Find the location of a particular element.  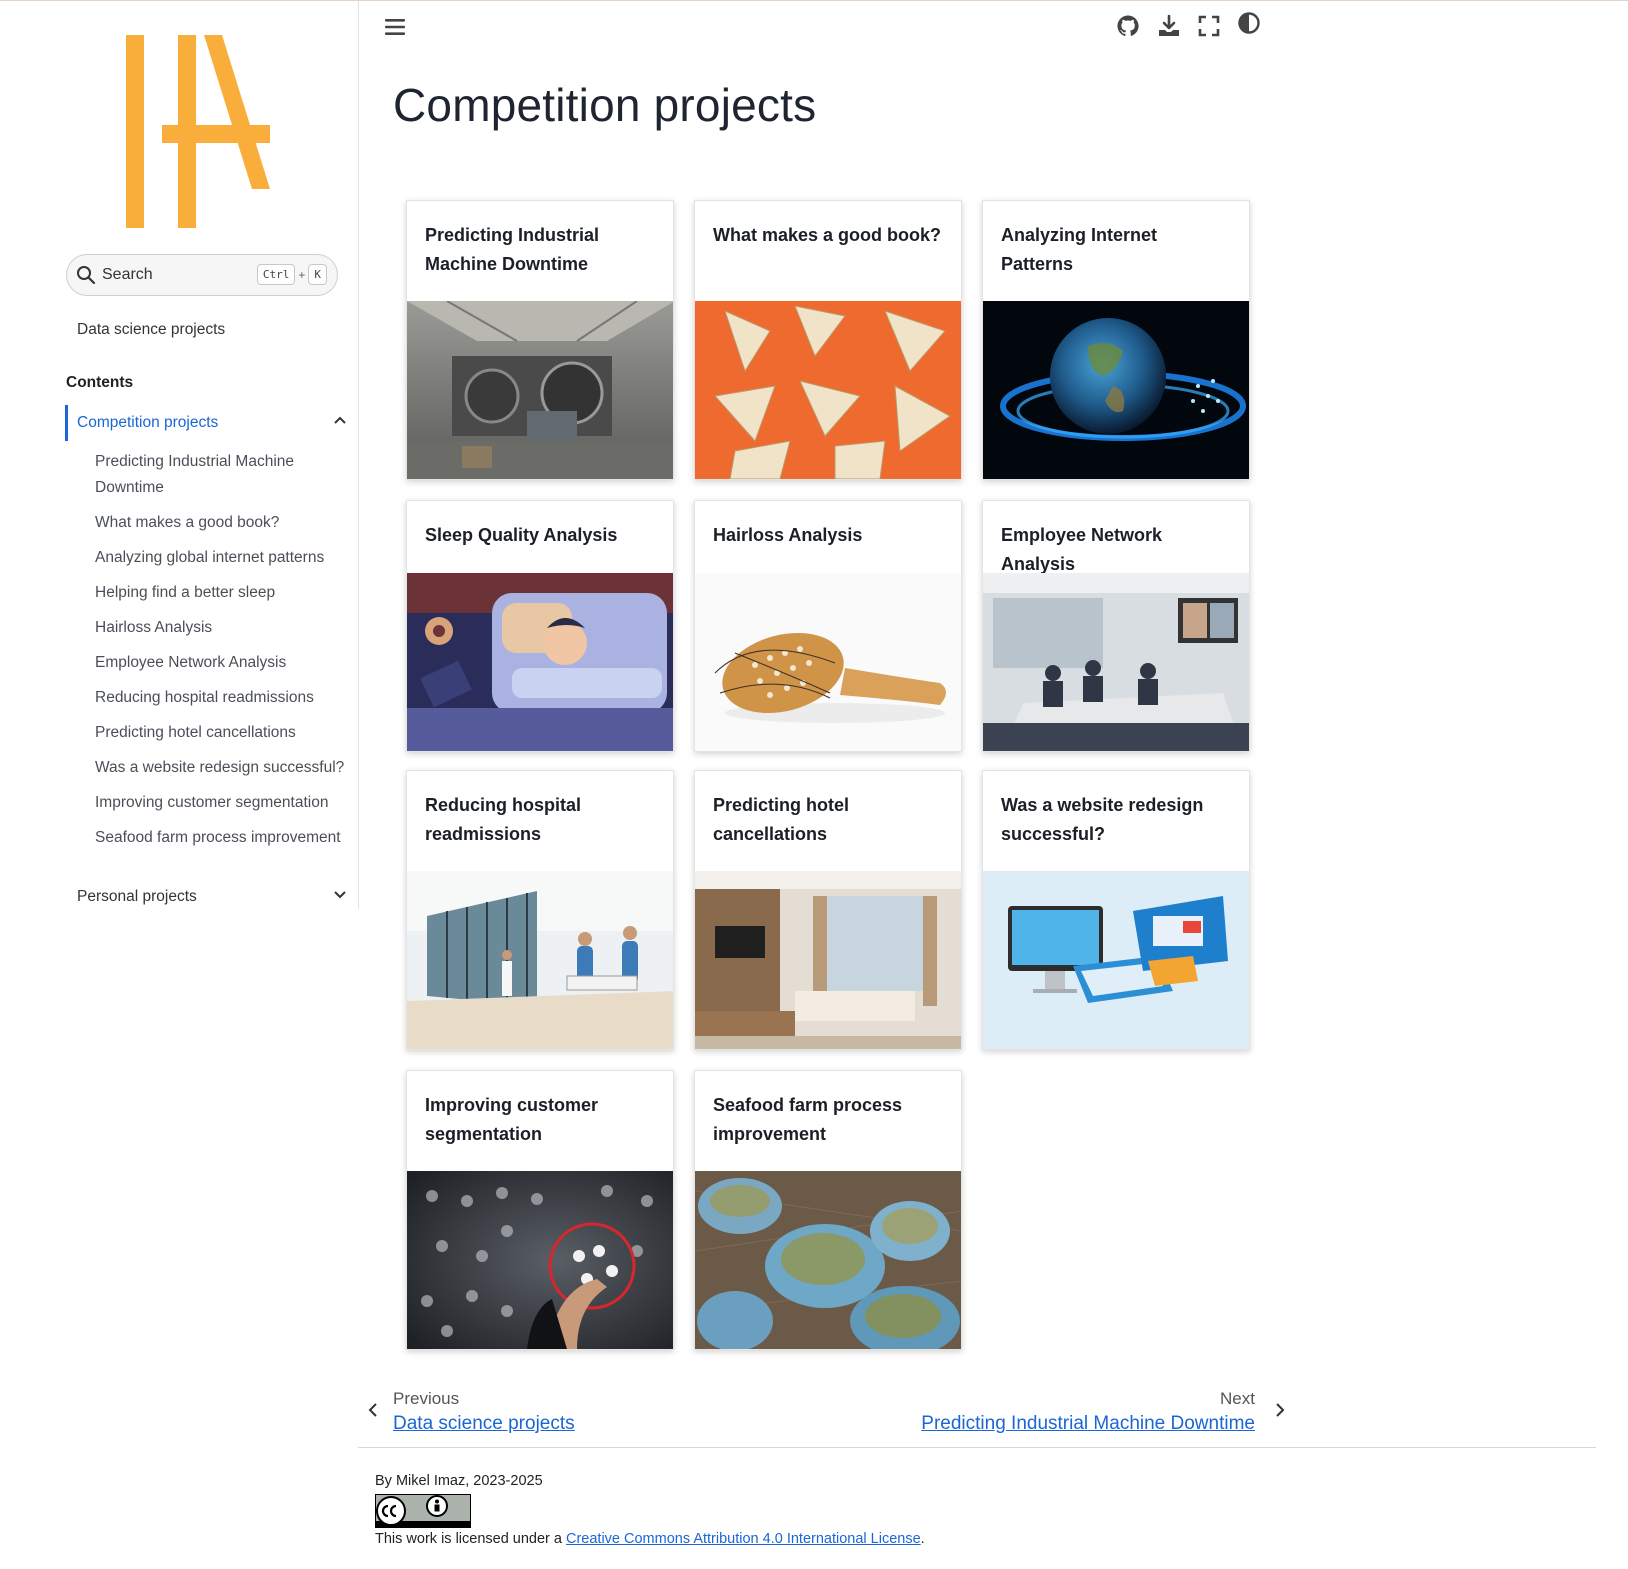

card-title: Reducing hospital readmissions is located at coordinates (503, 819).